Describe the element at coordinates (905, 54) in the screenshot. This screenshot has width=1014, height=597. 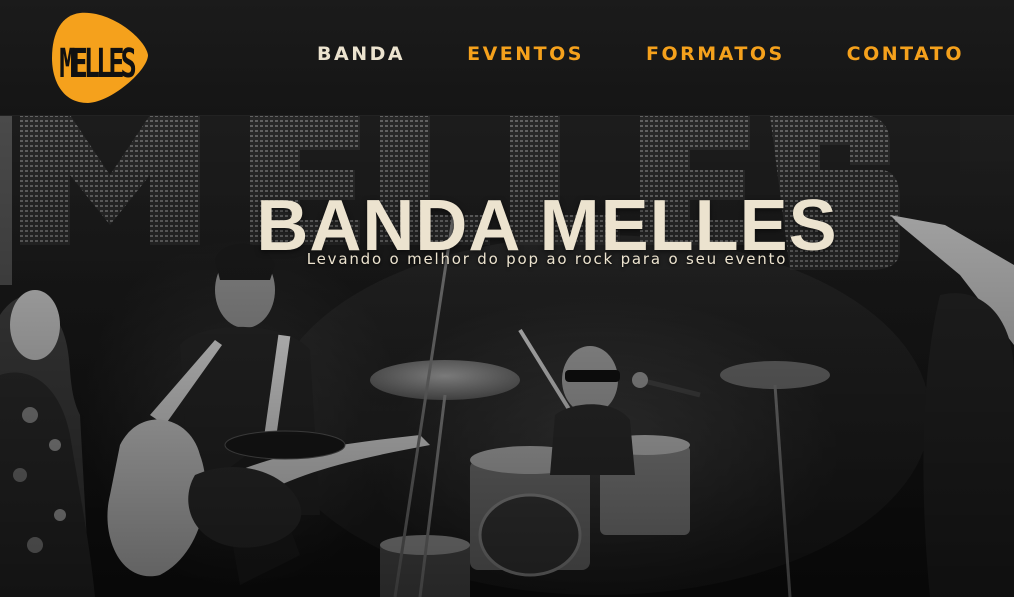
I see `nav-item-contato: CONTATO` at that location.